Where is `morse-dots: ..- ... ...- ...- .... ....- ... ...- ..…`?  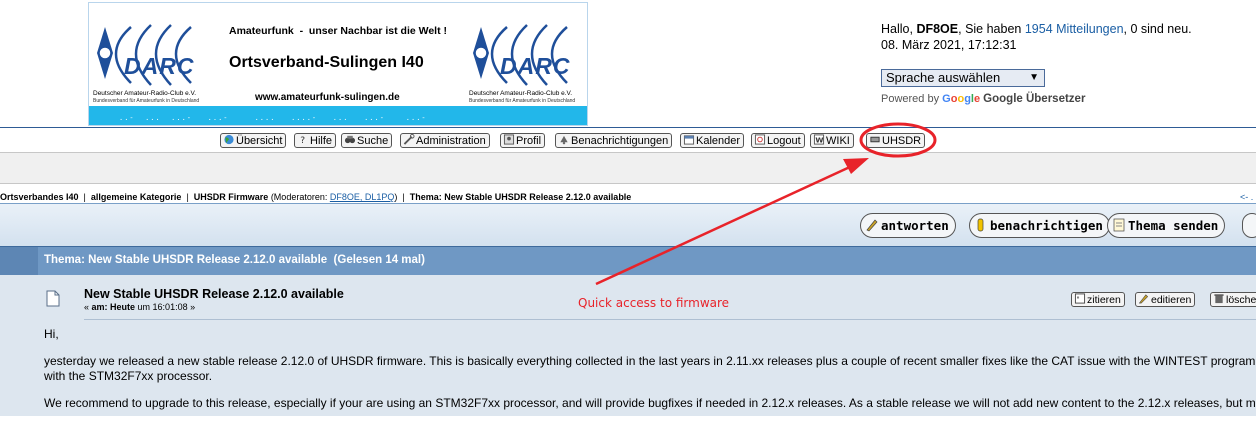
morse-dots: ..- ... ...- ...- .... ....- ... ...- ..… is located at coordinates (273, 118).